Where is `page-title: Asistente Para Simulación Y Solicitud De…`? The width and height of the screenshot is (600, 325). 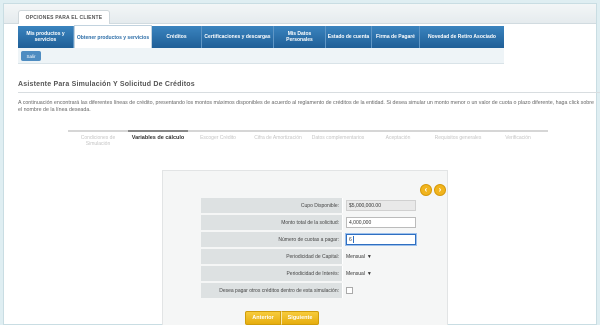 page-title: Asistente Para Simulación Y Solicitud De… is located at coordinates (106, 84).